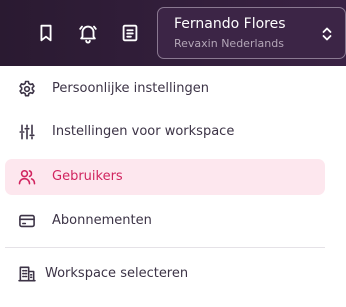 The width and height of the screenshot is (346, 307). What do you see at coordinates (230, 24) in the screenshot?
I see `account-name: Fernando Flores` at bounding box center [230, 24].